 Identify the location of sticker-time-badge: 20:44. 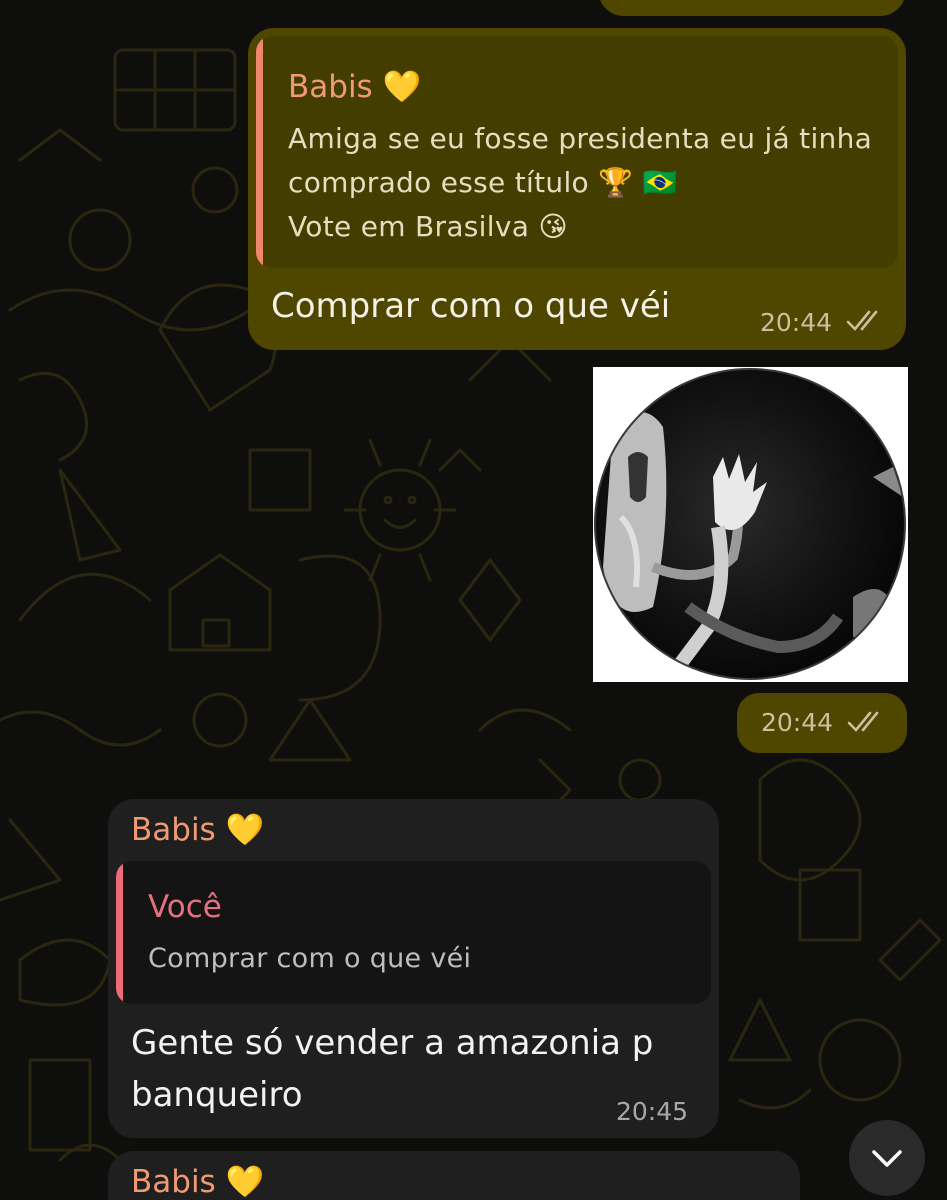
(822, 723).